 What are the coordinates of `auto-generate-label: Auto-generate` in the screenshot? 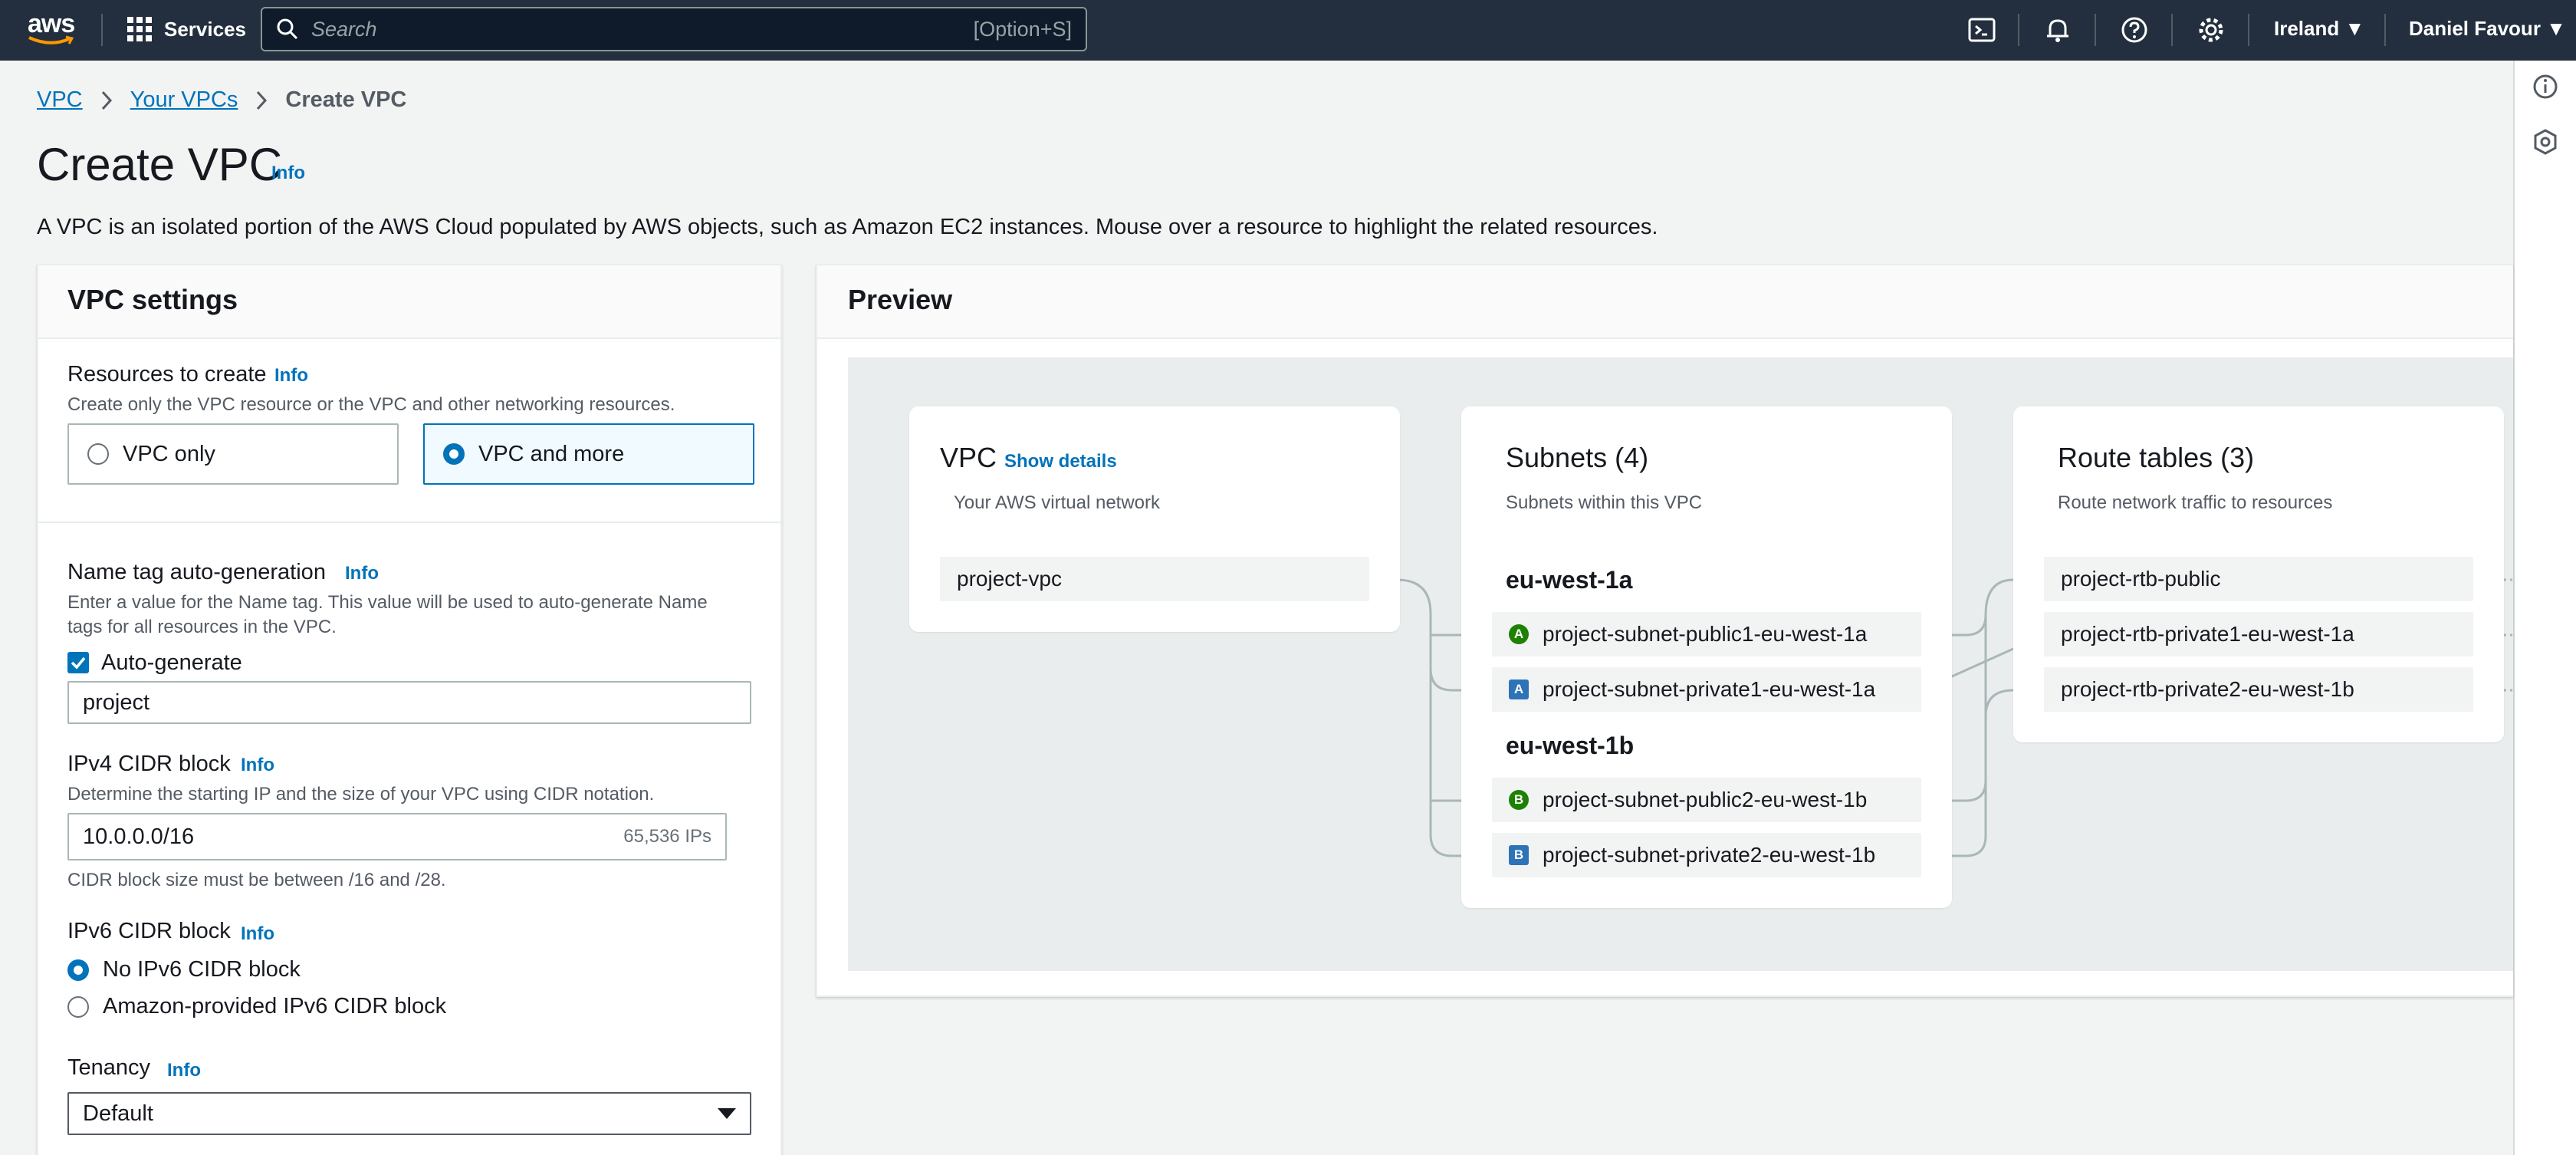 It's located at (172, 662).